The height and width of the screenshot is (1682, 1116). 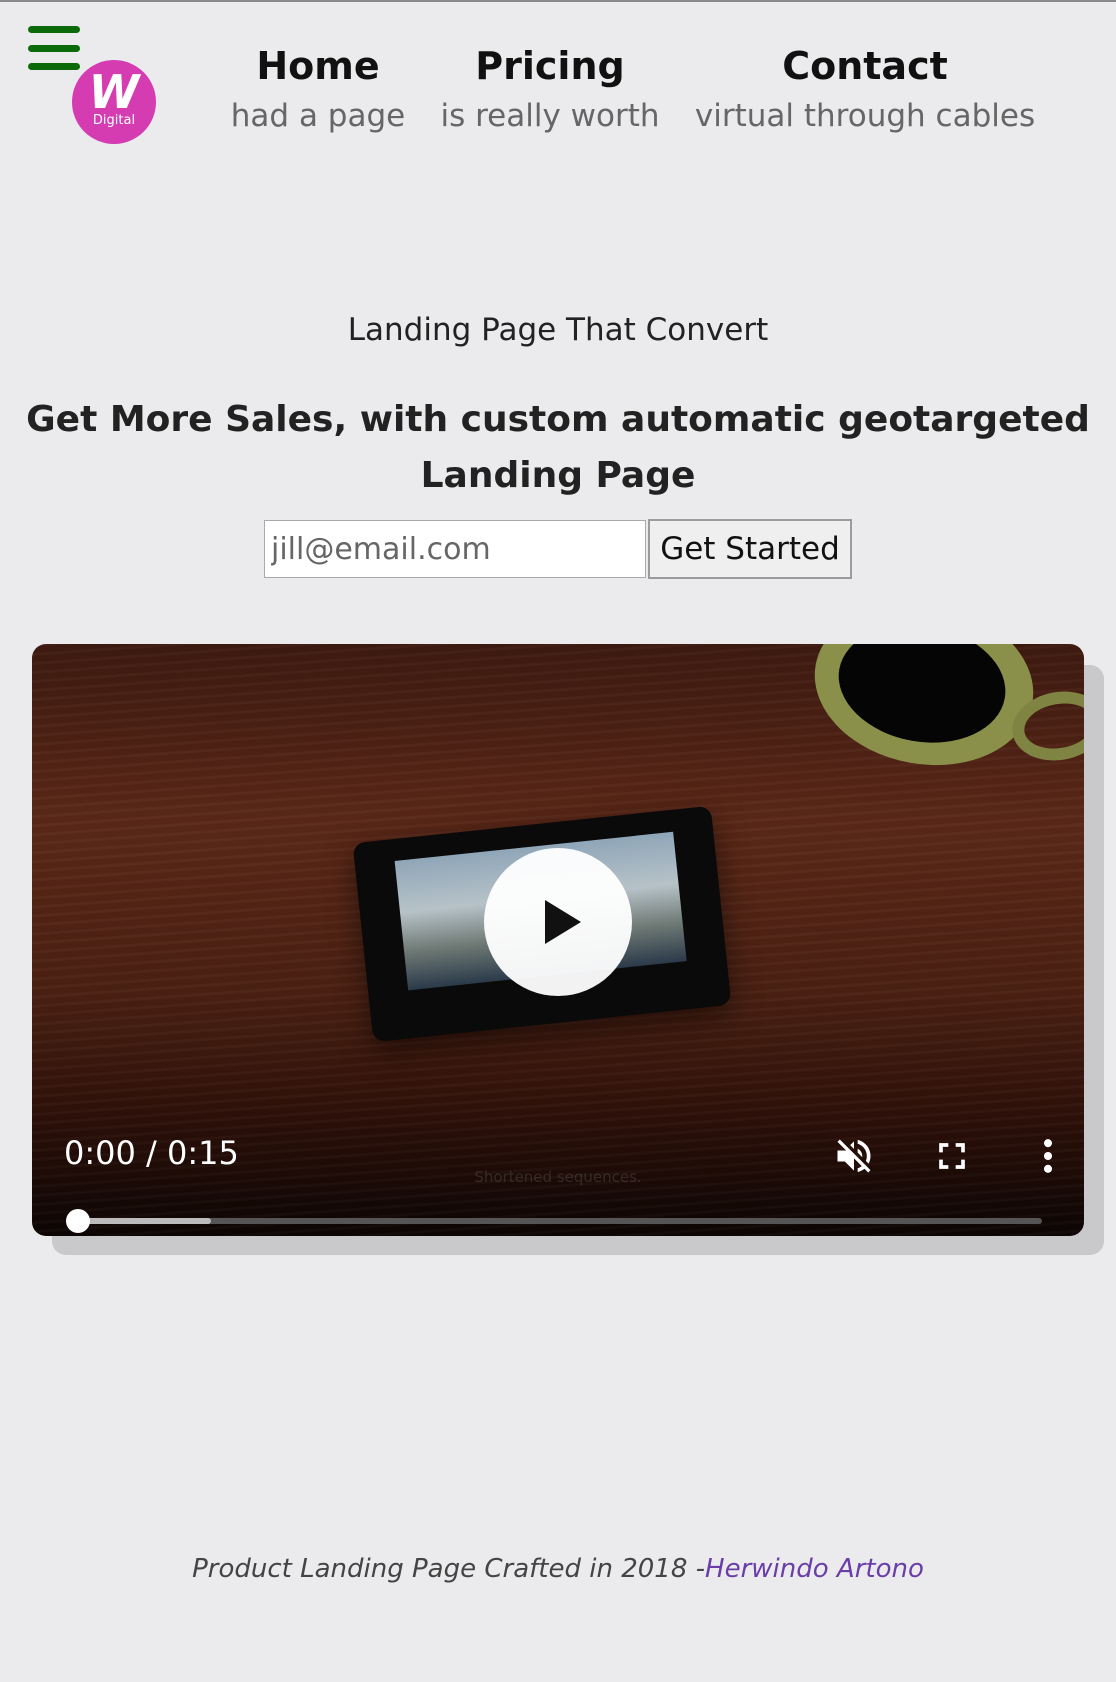 I want to click on get-started-button: Get Started, so click(x=750, y=549).